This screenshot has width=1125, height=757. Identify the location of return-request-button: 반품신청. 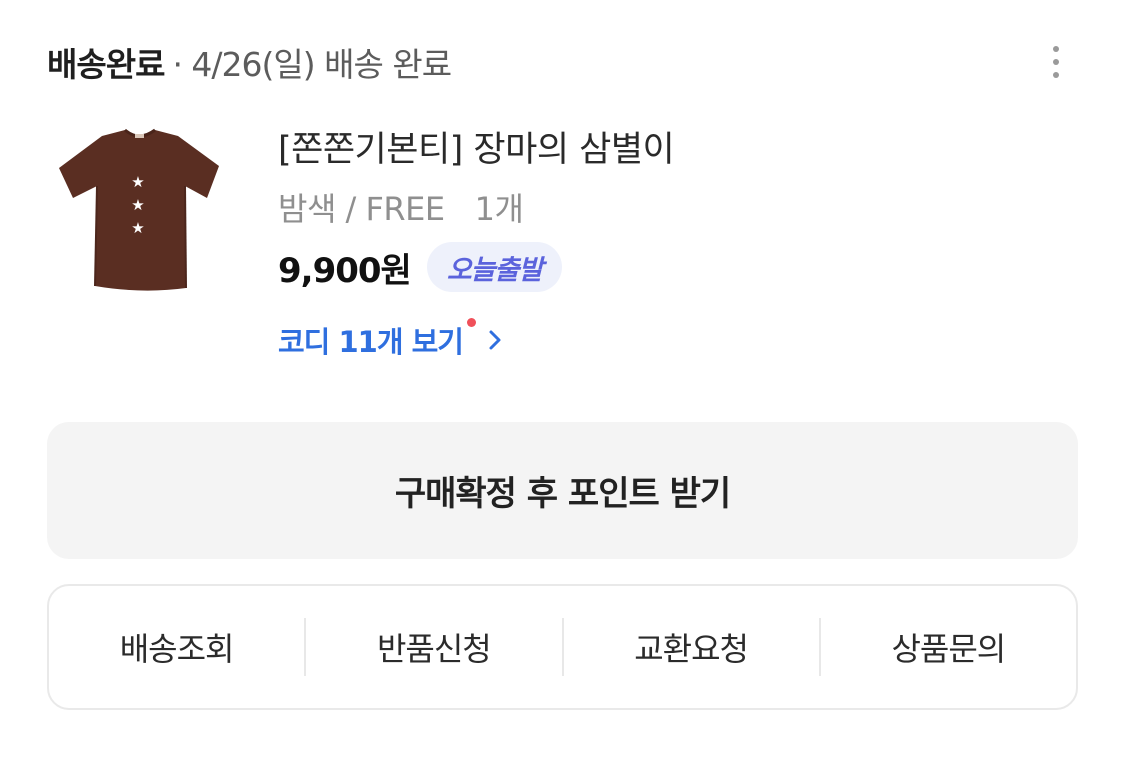
(433, 647).